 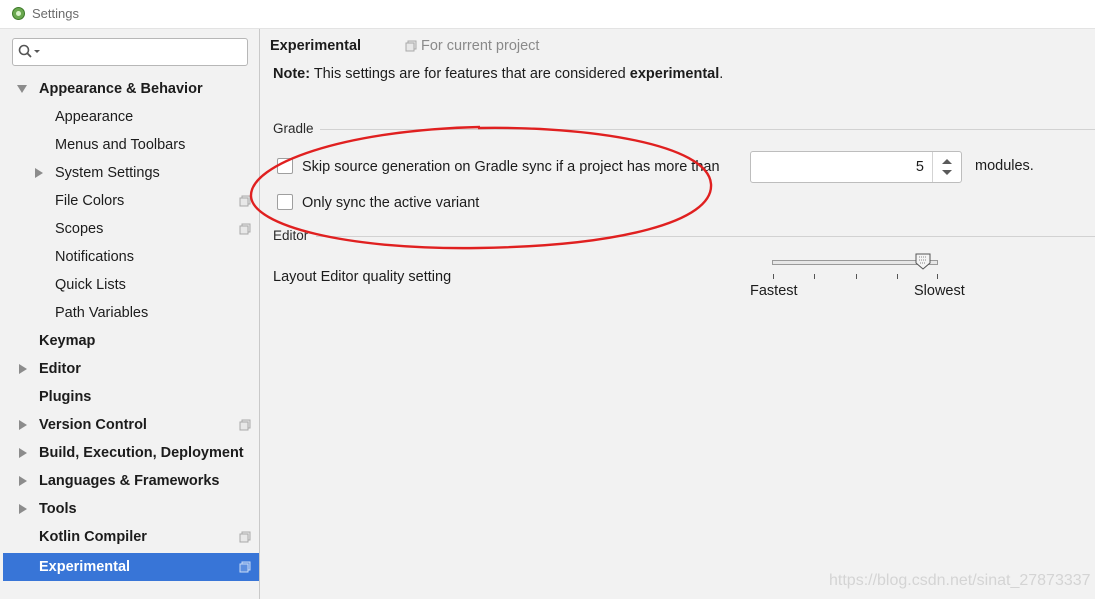 I want to click on layout-editor-quality-label: Layout Editor quality setting, so click(x=362, y=277).